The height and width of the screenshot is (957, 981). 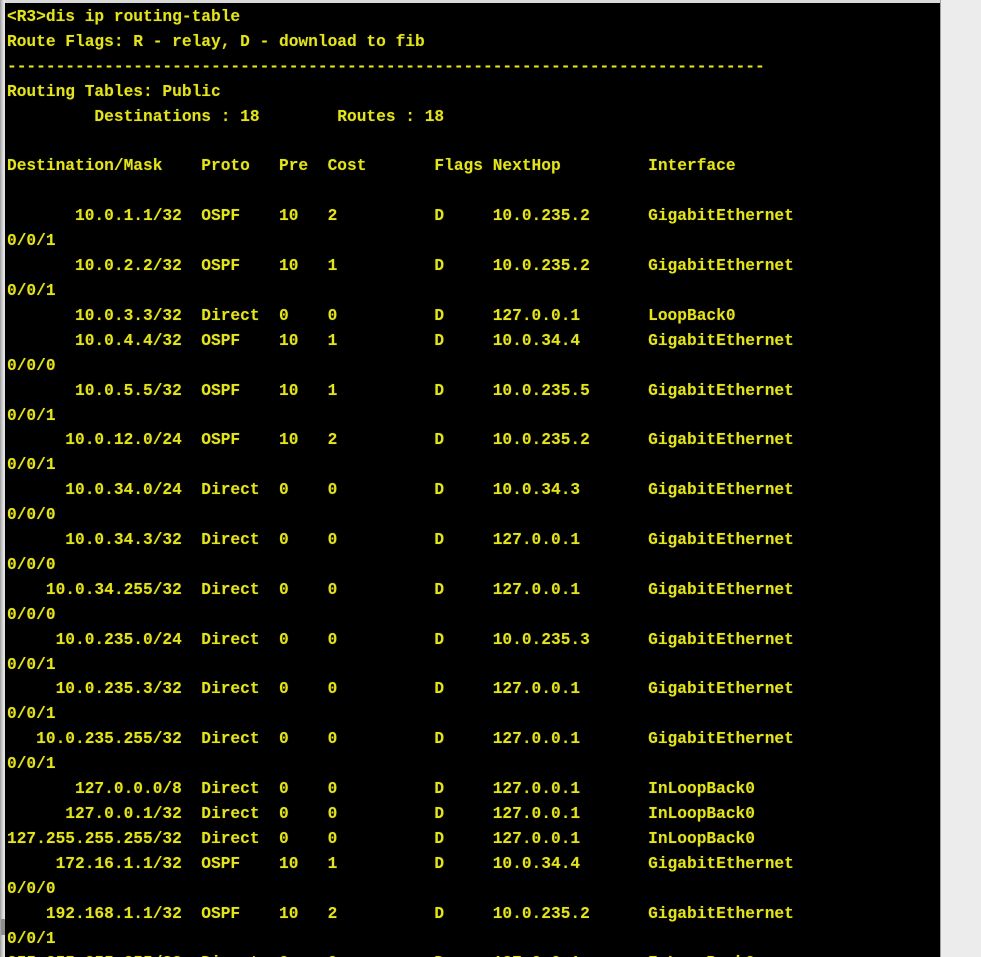 I want to click on window-right-scrollbar, so click(x=960, y=478).